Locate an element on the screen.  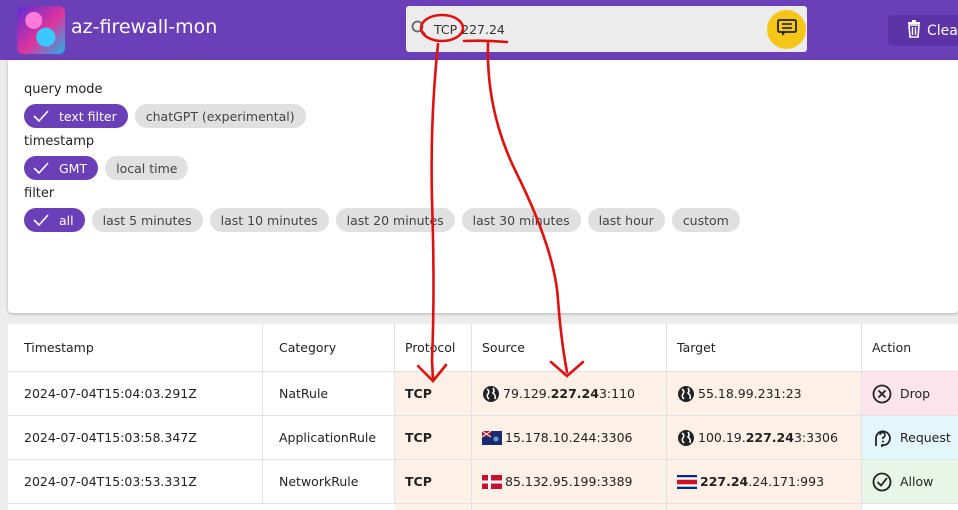
app-title: az-firewall-mon is located at coordinates (144, 27).